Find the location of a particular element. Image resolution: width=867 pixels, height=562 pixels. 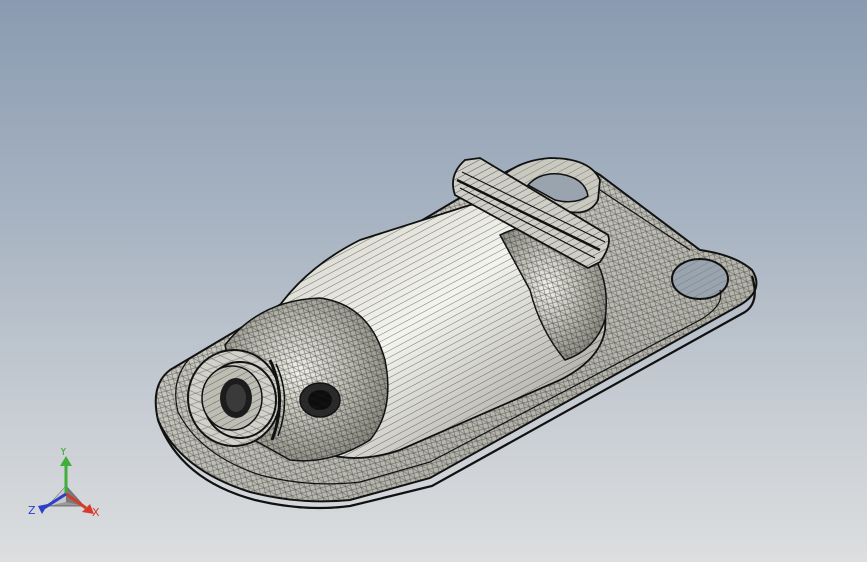

rear-mount-hole is located at coordinates (700, 279).